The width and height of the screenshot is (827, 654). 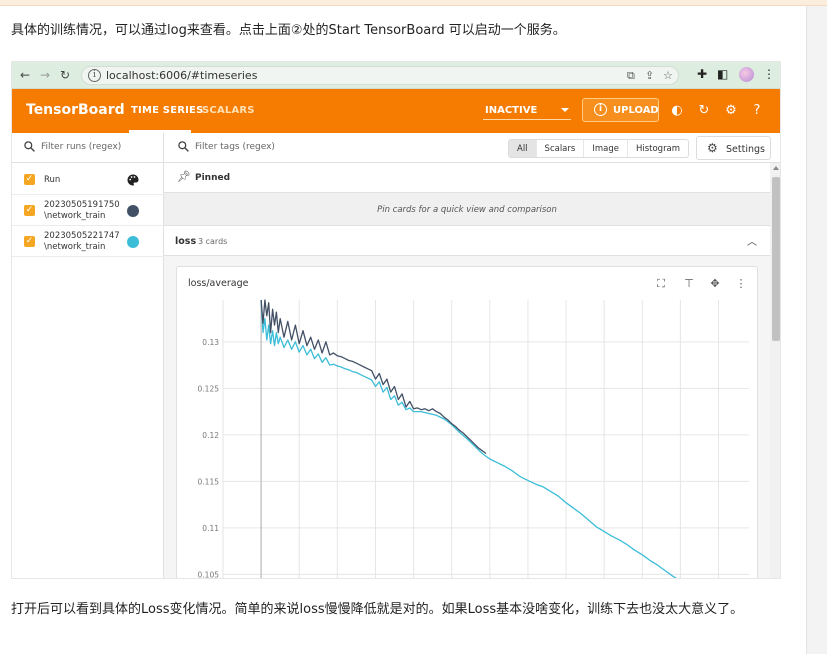 I want to click on tab-time-series: TIME SERIES, so click(x=167, y=110).